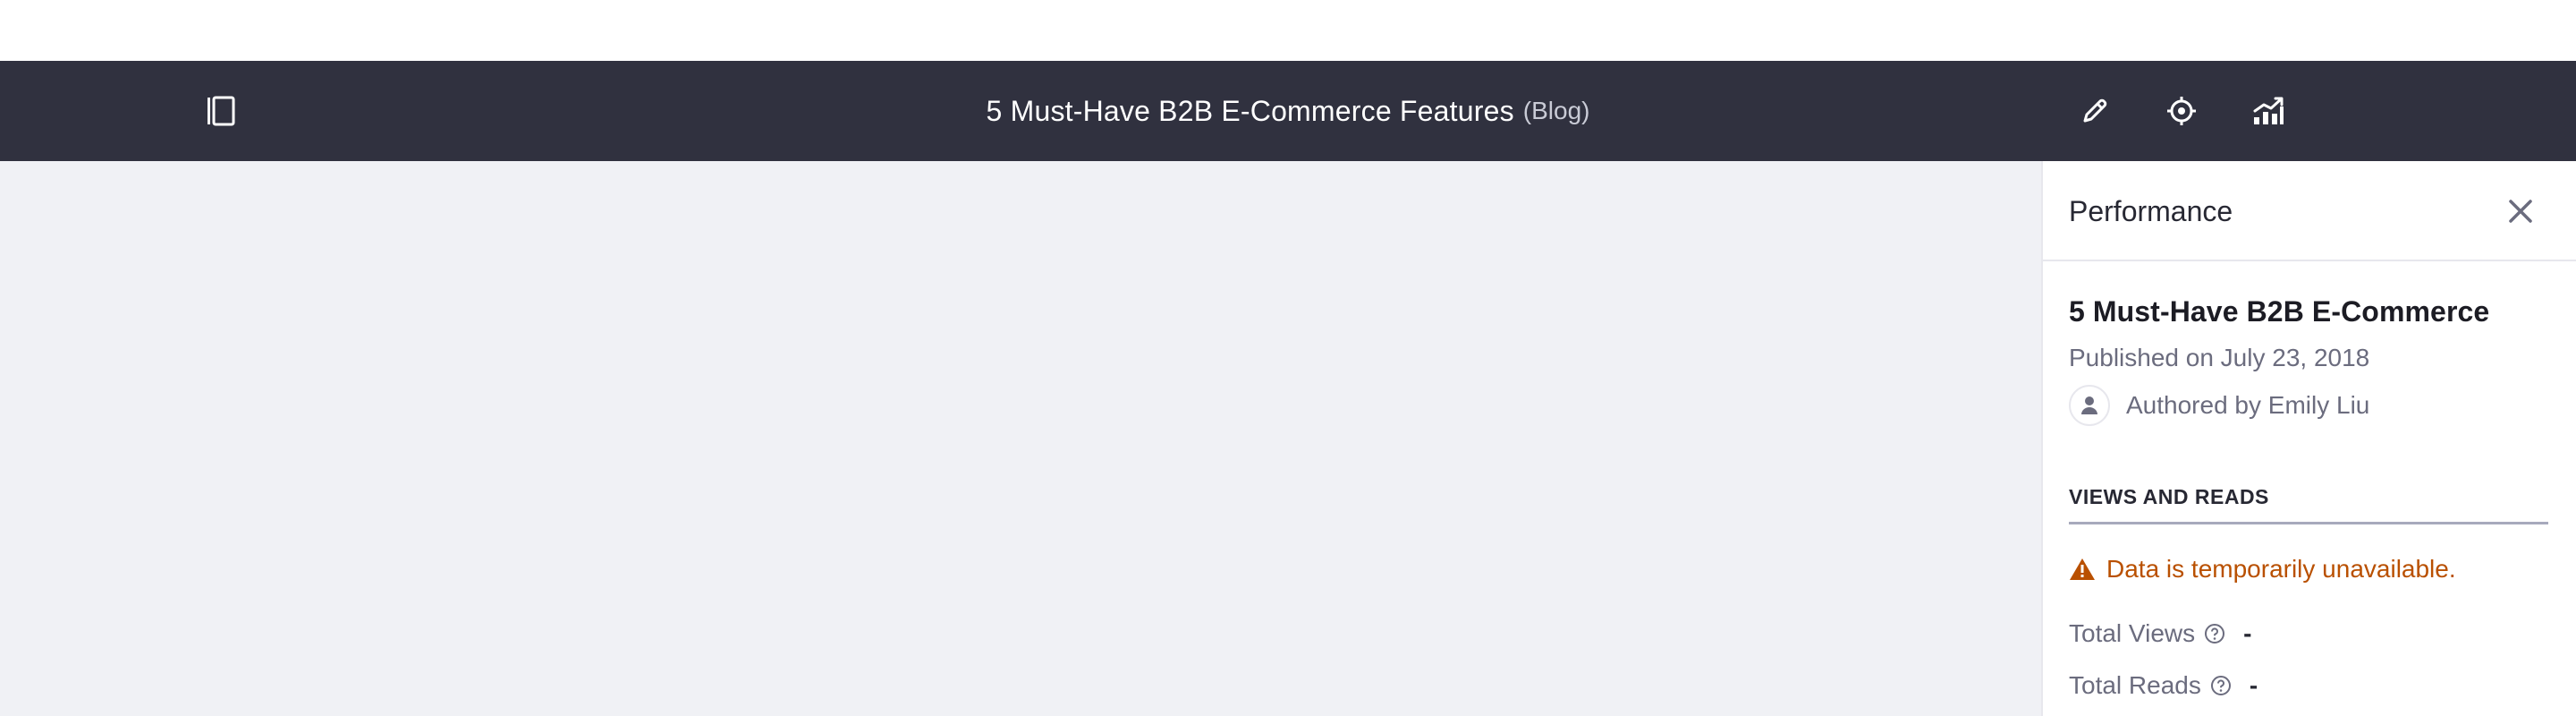  What do you see at coordinates (2135, 685) in the screenshot?
I see `total-reads-label: Total Reads` at bounding box center [2135, 685].